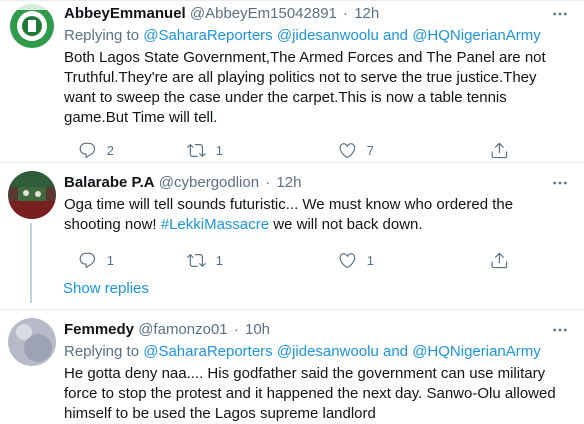 This screenshot has height=424, width=584. I want to click on reply-button: 2, so click(96, 150).